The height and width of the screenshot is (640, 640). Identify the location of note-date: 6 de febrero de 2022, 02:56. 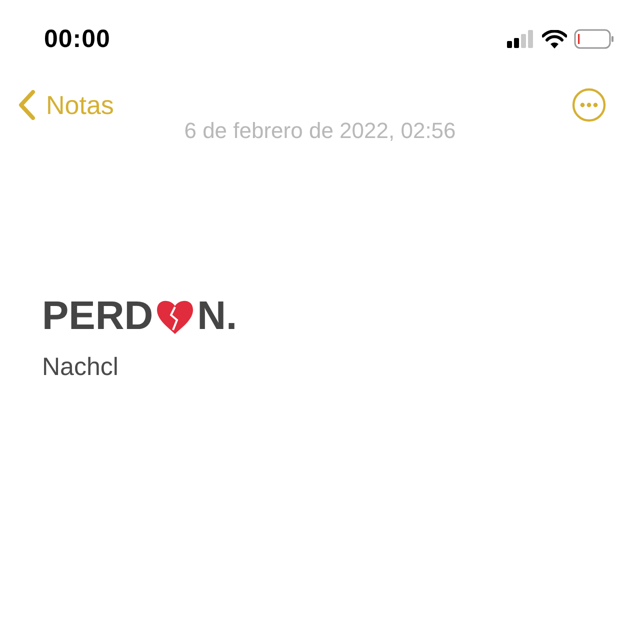
(320, 131).